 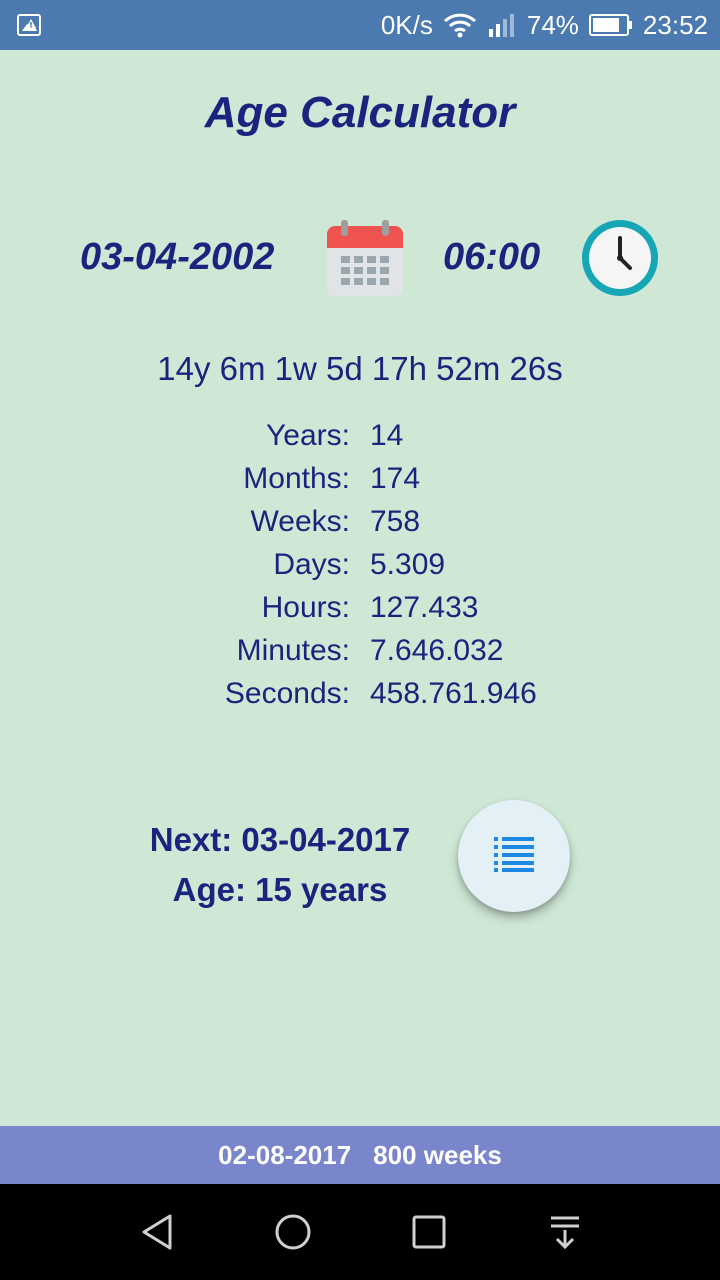 I want to click on stat-value: 14, so click(x=387, y=435).